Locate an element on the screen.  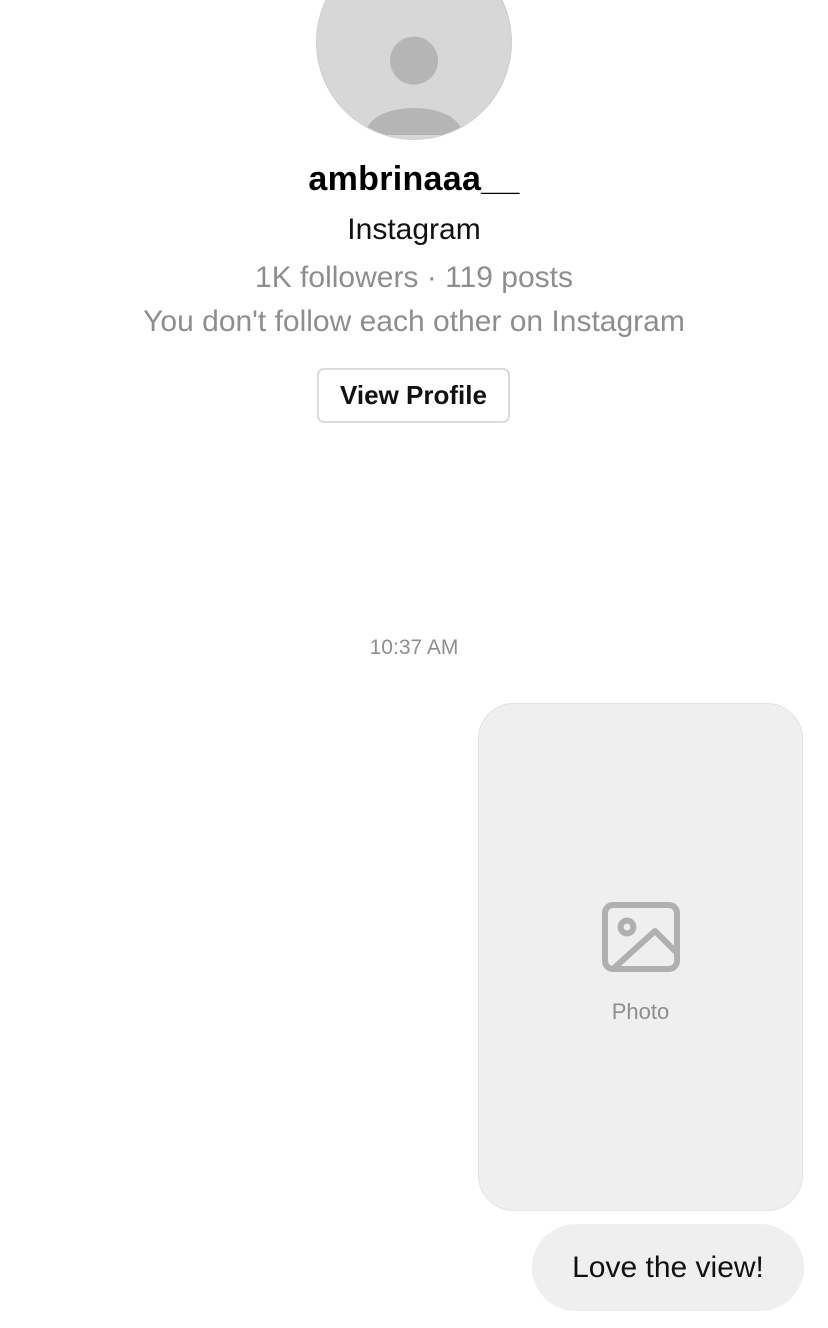
profile-stats: 1K followers · 119 posts is located at coordinates (414, 277).